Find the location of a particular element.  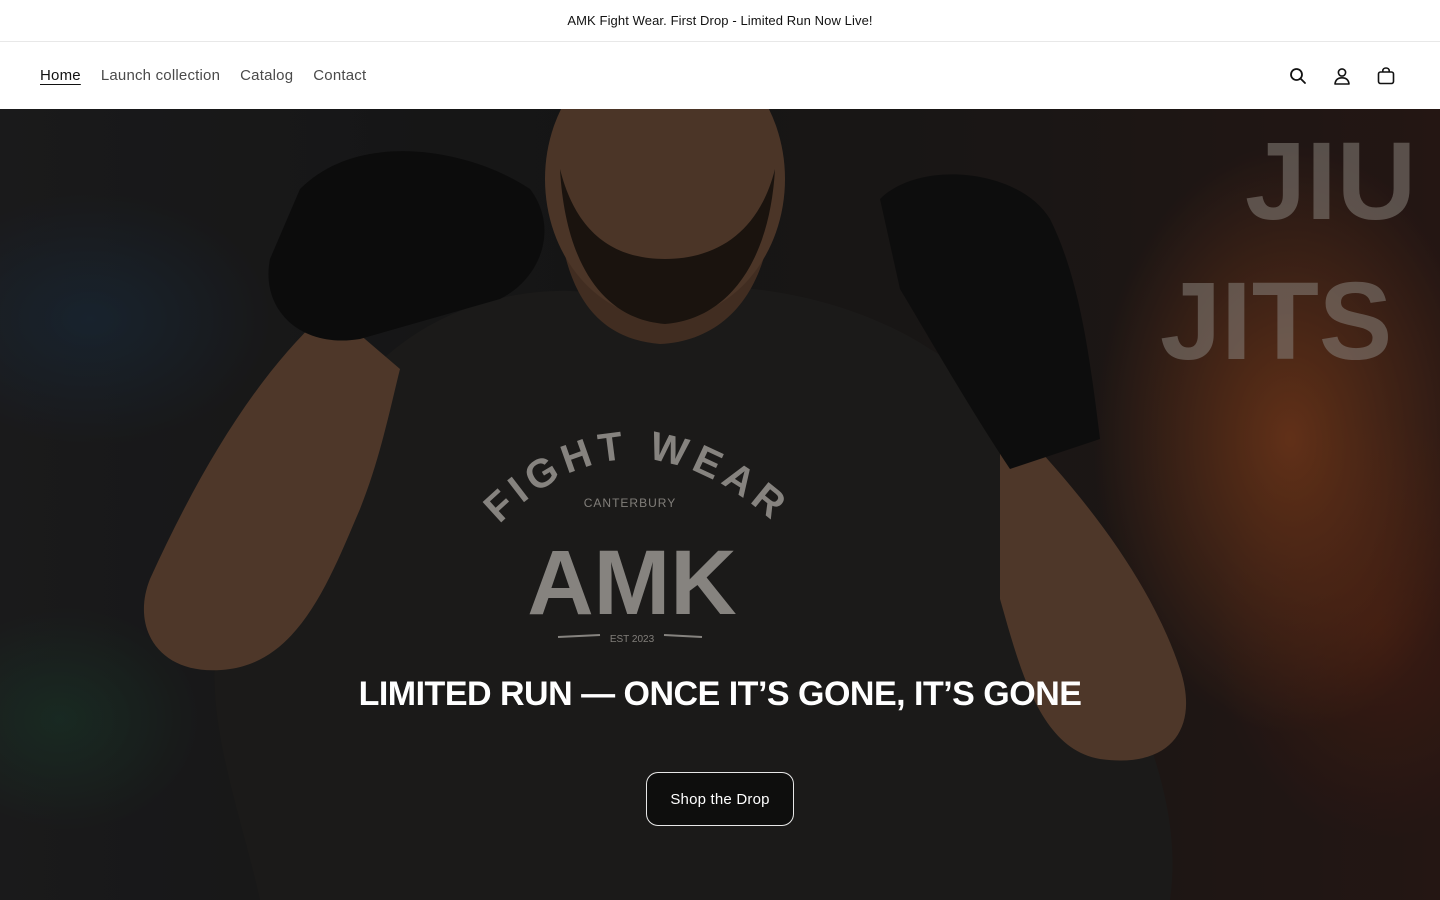

search-button is located at coordinates (1298, 76).